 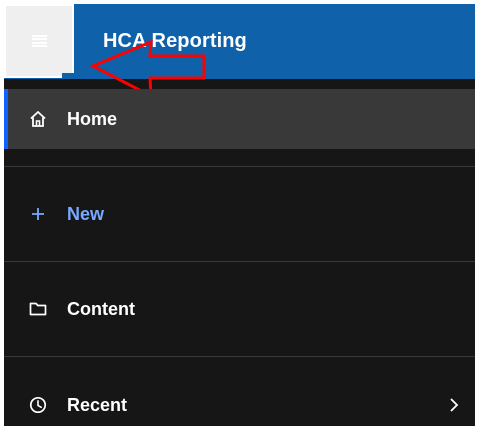 What do you see at coordinates (175, 41) in the screenshot?
I see `app-title: HCA Reporting` at bounding box center [175, 41].